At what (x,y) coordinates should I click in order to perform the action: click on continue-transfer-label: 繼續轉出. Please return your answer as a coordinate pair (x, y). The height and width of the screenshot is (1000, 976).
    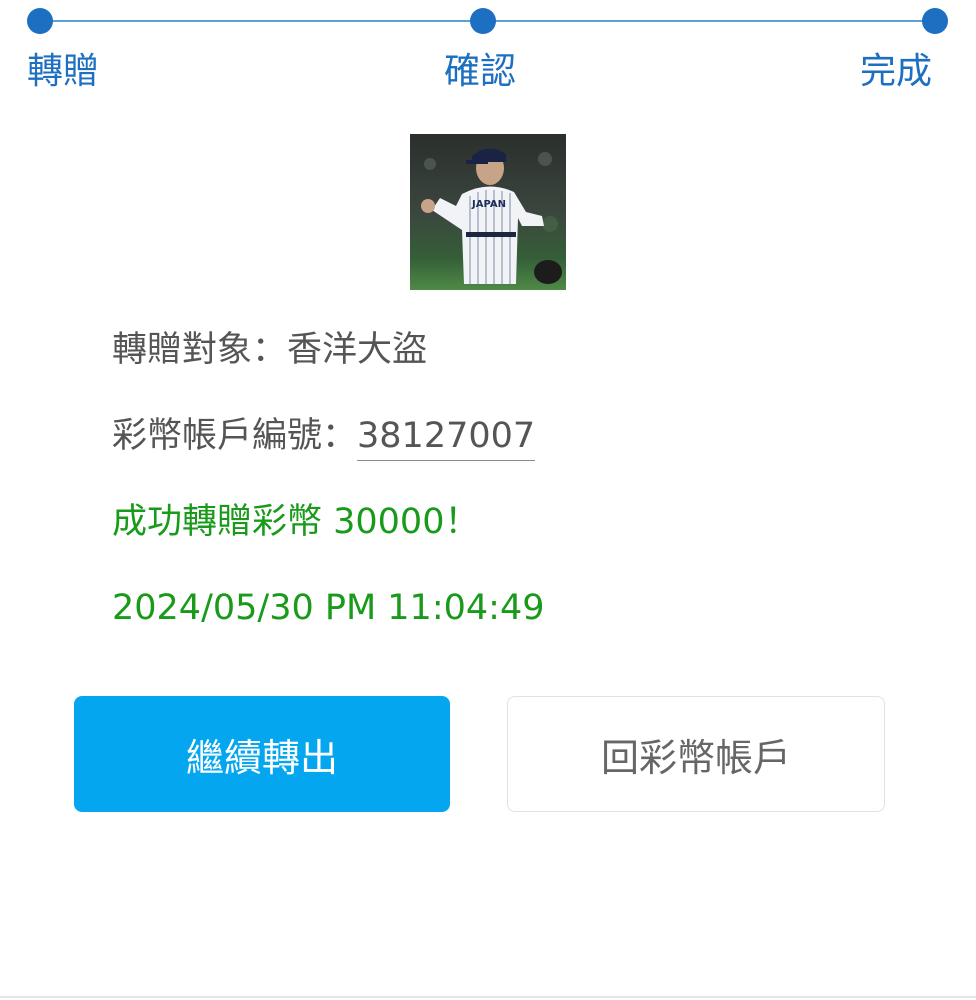
    Looking at the image, I should click on (261, 757).